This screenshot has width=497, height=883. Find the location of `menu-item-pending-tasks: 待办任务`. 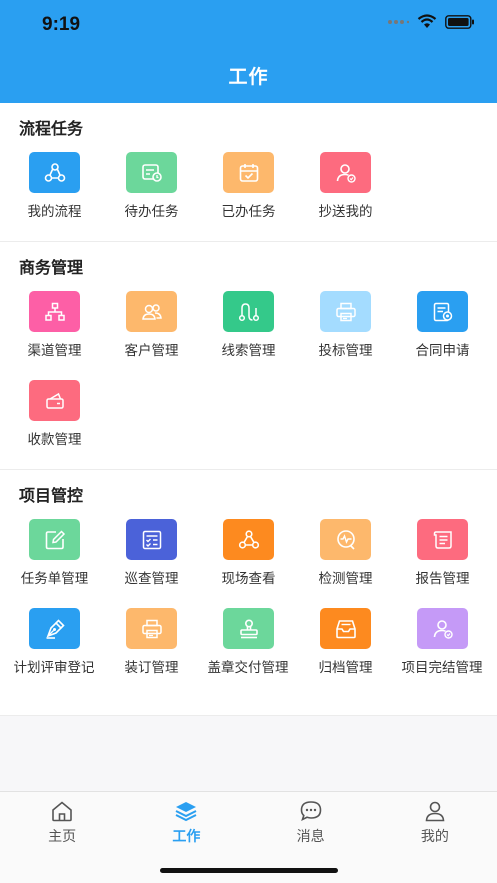

menu-item-pending-tasks: 待办任务 is located at coordinates (151, 187).